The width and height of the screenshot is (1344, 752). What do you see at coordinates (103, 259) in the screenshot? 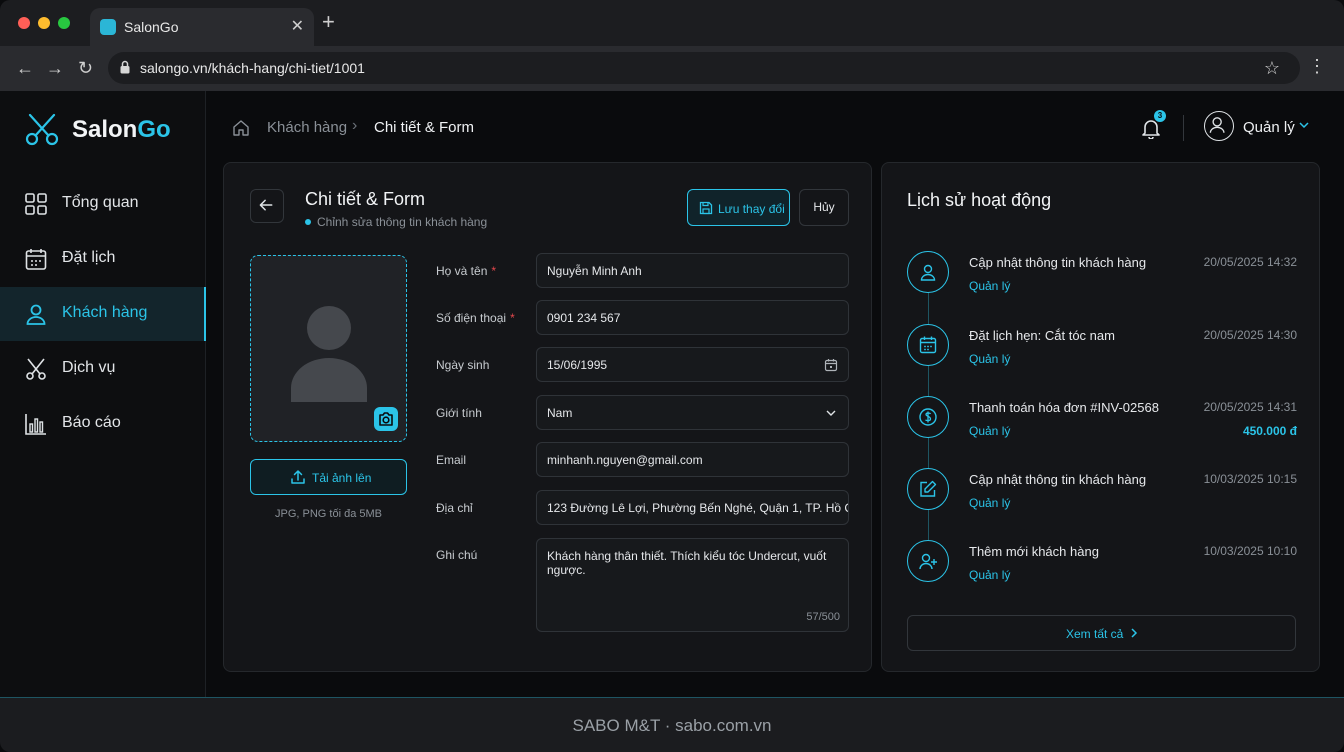
I see `sidebar-item-booking: Đặt lịch` at bounding box center [103, 259].